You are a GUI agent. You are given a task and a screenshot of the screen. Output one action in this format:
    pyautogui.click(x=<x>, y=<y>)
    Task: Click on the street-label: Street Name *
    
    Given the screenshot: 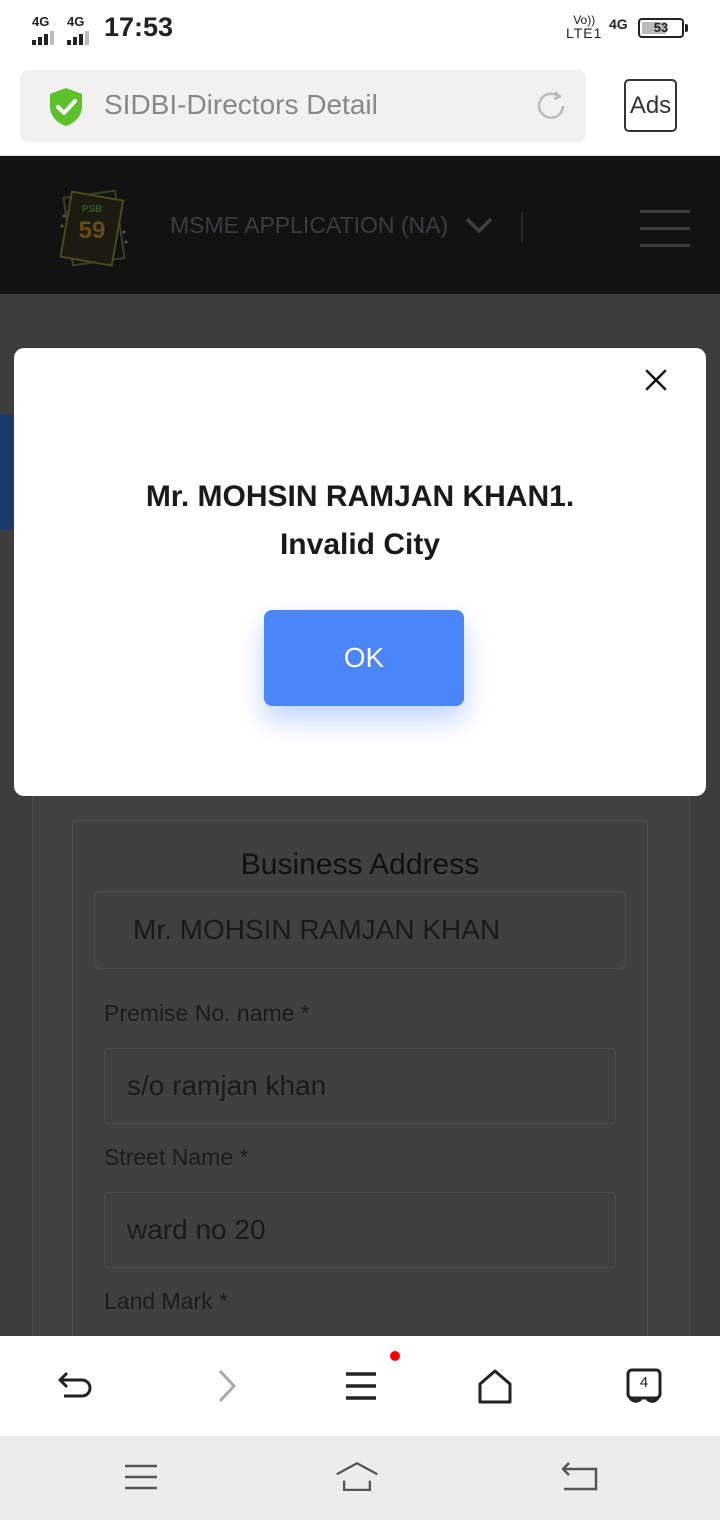 What is the action you would take?
    pyautogui.click(x=176, y=1157)
    